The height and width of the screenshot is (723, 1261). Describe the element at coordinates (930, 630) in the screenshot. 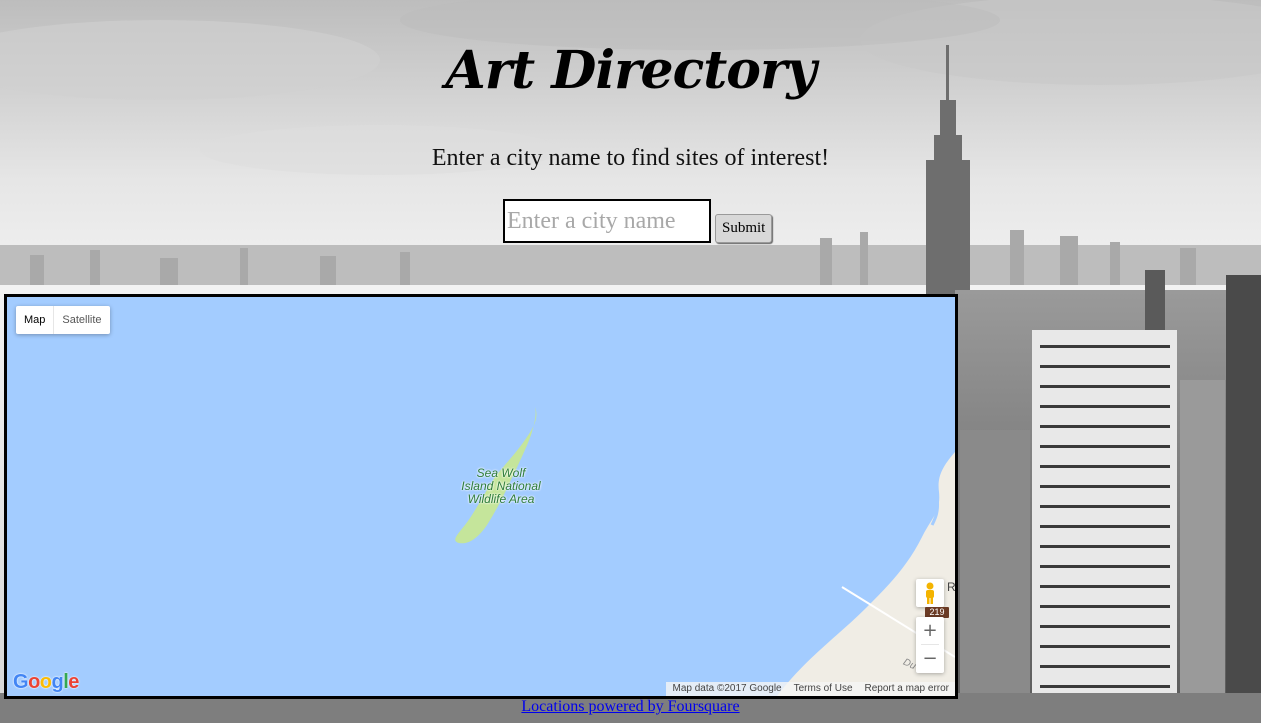

I see `zoom-in-button: +` at that location.